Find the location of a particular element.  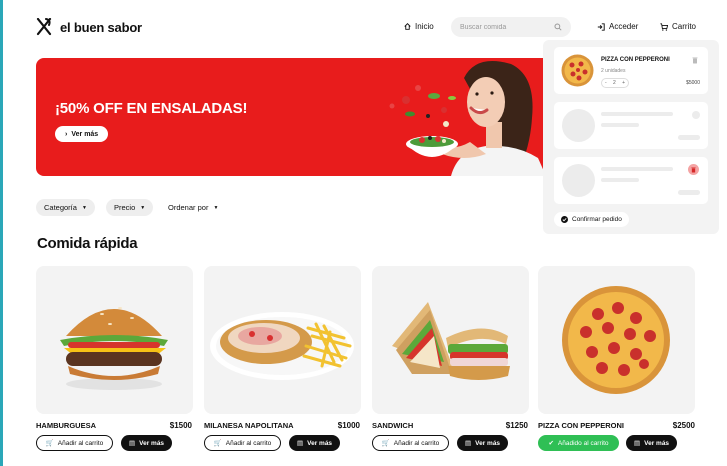

increment-button: + is located at coordinates (623, 83).